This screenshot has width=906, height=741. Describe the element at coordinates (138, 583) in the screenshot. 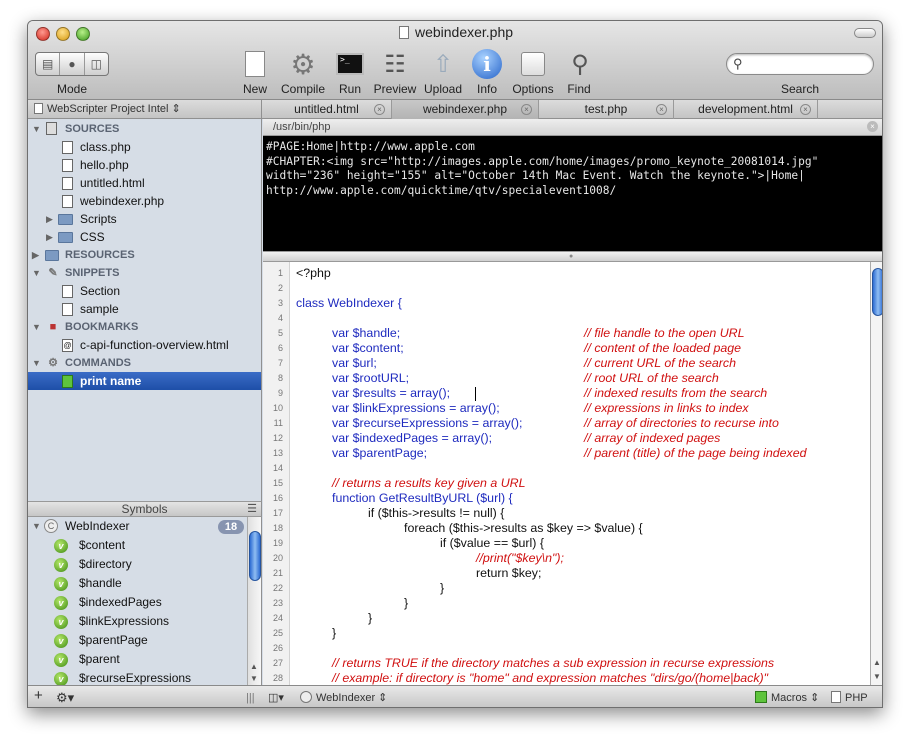

I see `symbol-item: v $handle` at that location.